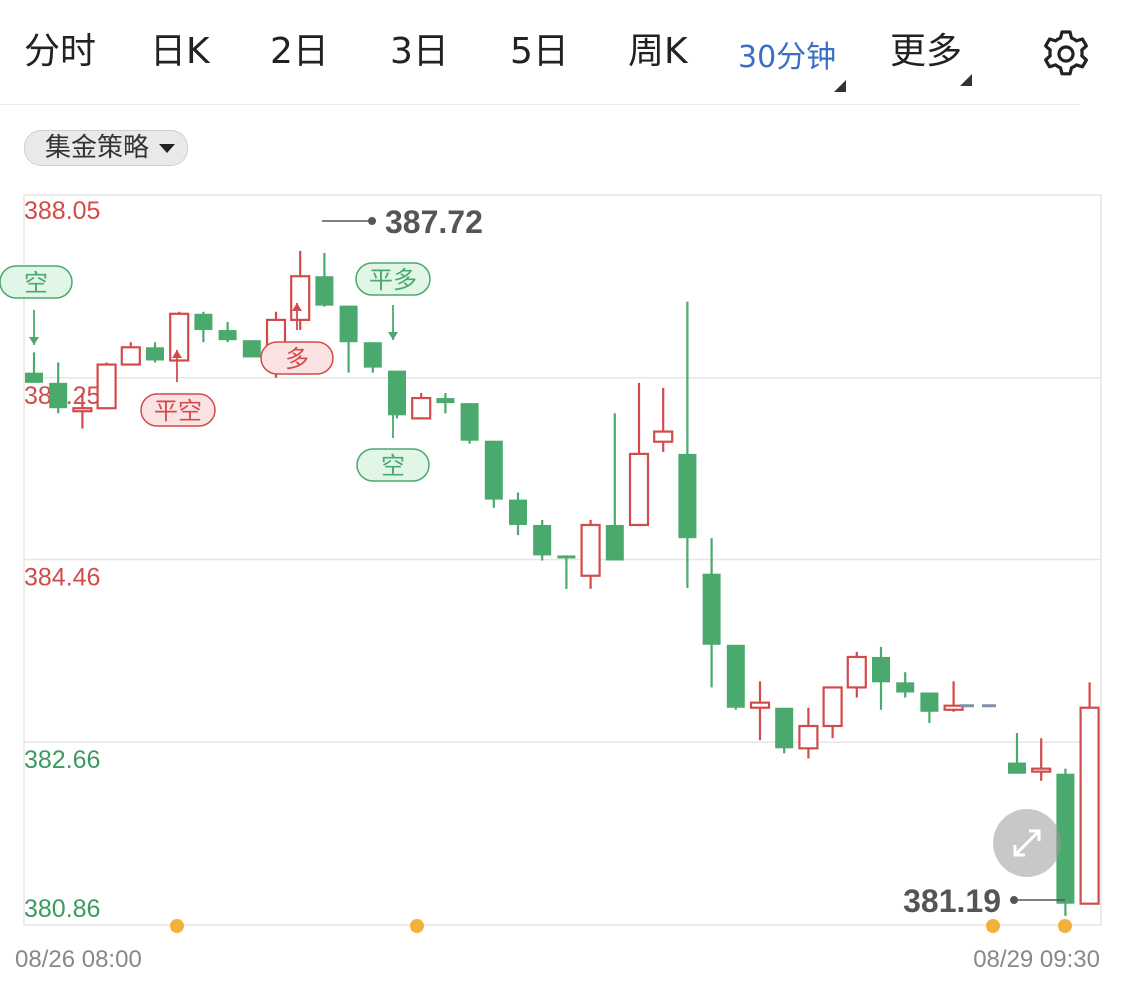  What do you see at coordinates (434, 222) in the screenshot?
I see `high-price-label: 387.72` at bounding box center [434, 222].